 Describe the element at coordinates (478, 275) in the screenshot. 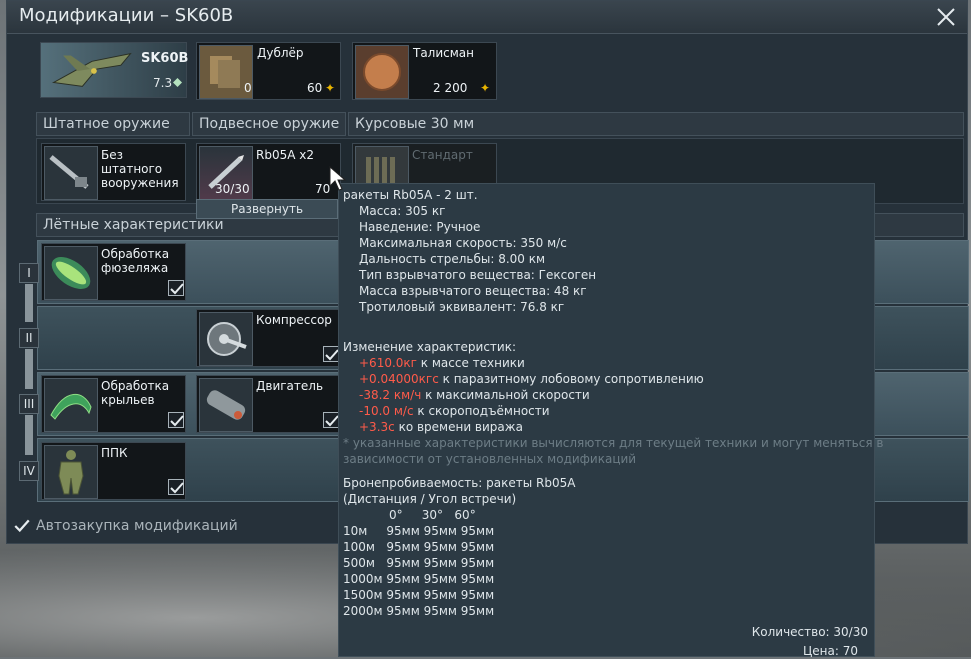

I see `tooltip-spec: Тип взрывчатого вещества: Гексоген` at that location.